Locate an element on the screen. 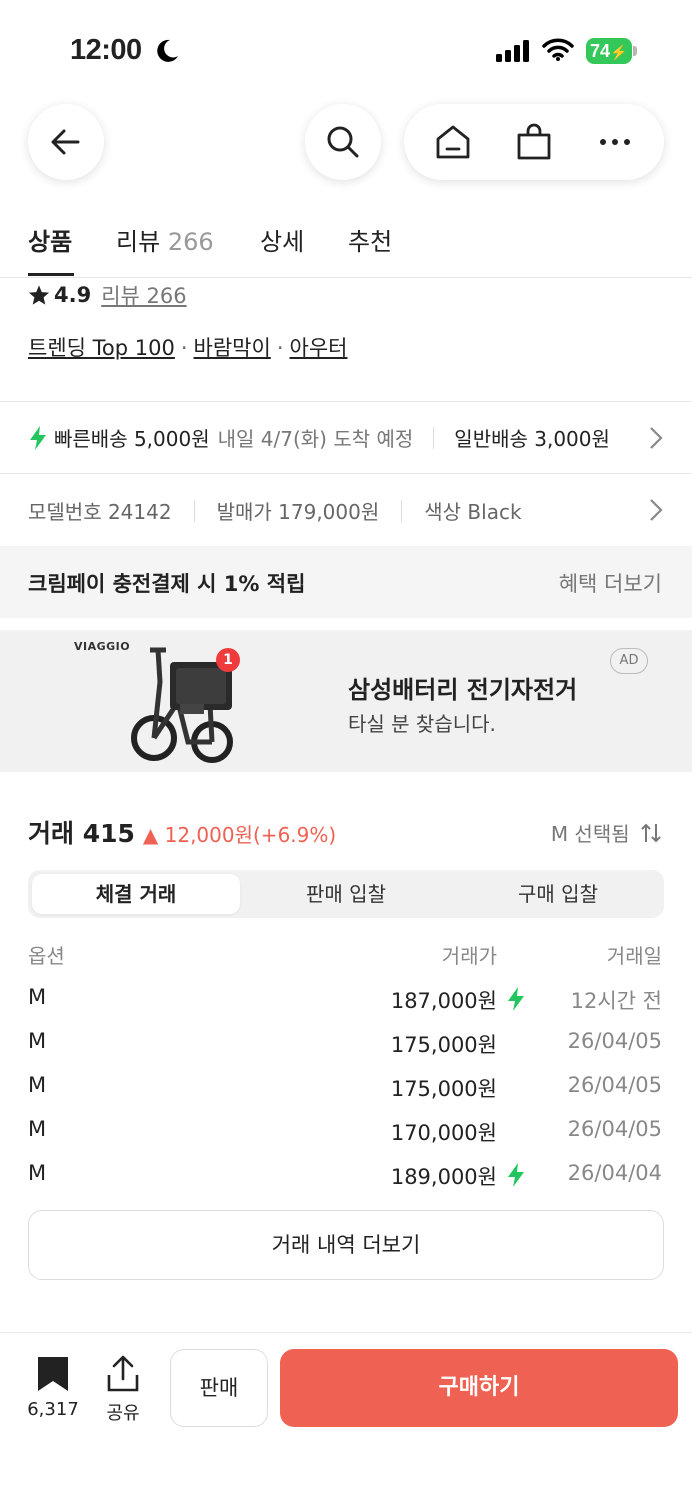 This screenshot has height=1500, width=692. sell-button: 판매 is located at coordinates (219, 1388).